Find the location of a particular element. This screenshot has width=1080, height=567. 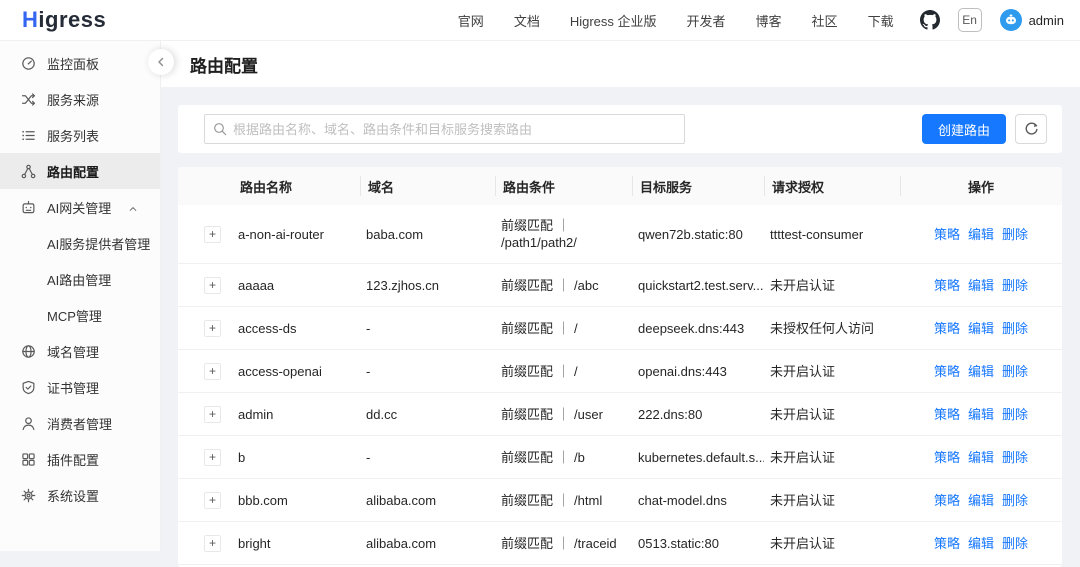

plugin-icon is located at coordinates (28, 459).